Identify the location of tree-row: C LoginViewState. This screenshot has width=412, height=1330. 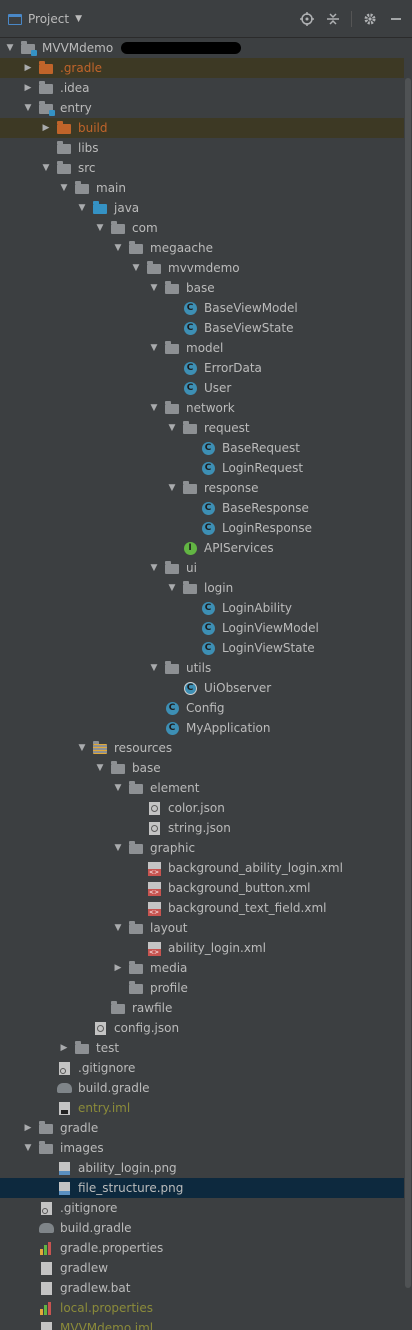
(202, 648).